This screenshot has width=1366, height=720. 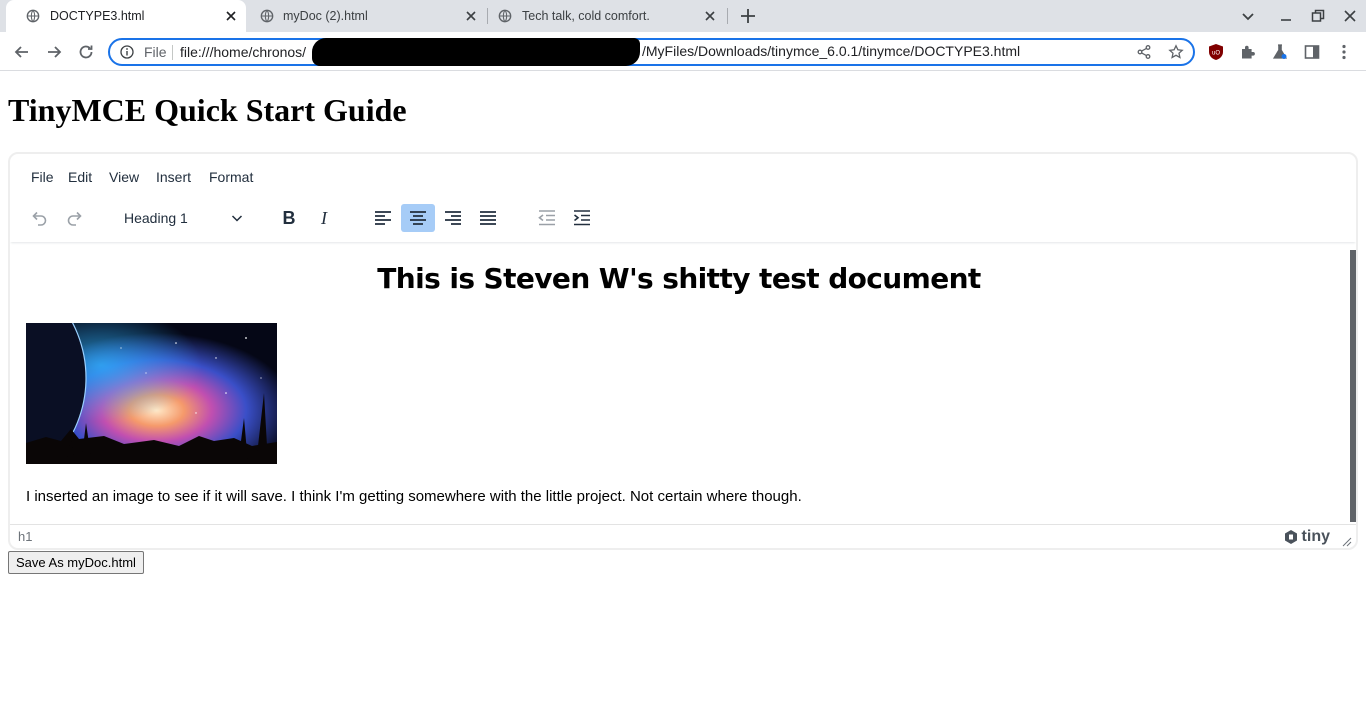 What do you see at coordinates (683, 177) in the screenshot?
I see `editor-menubar: File Edit View Insert Format` at bounding box center [683, 177].